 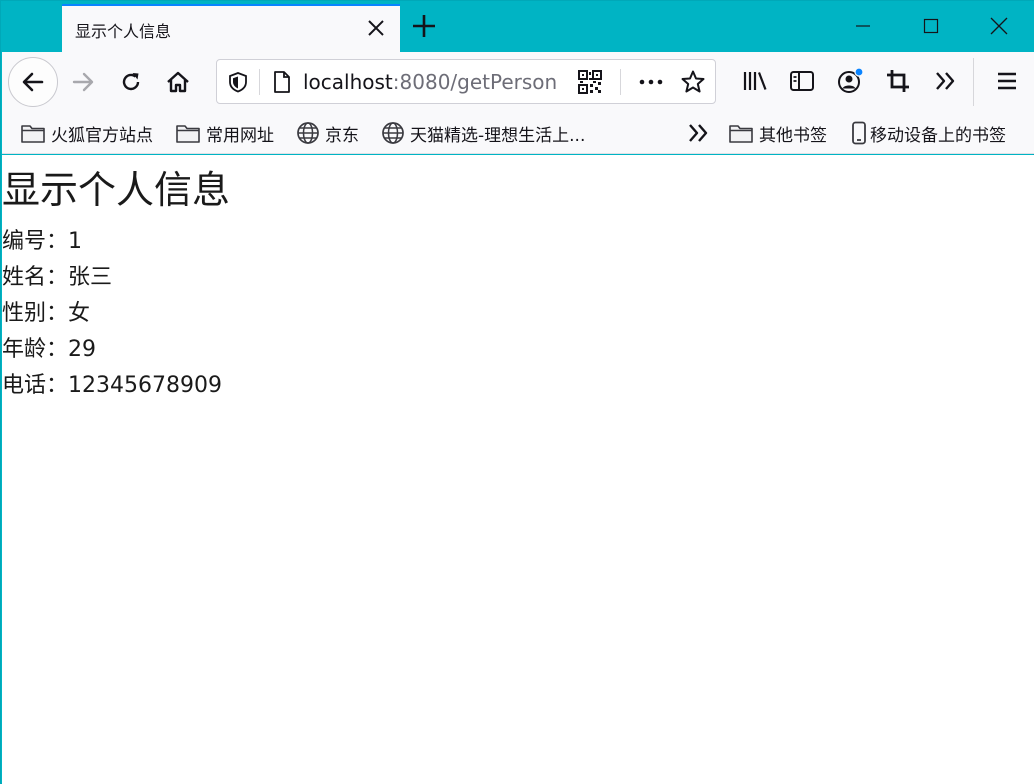 What do you see at coordinates (850, 81) in the screenshot?
I see `account-icon` at bounding box center [850, 81].